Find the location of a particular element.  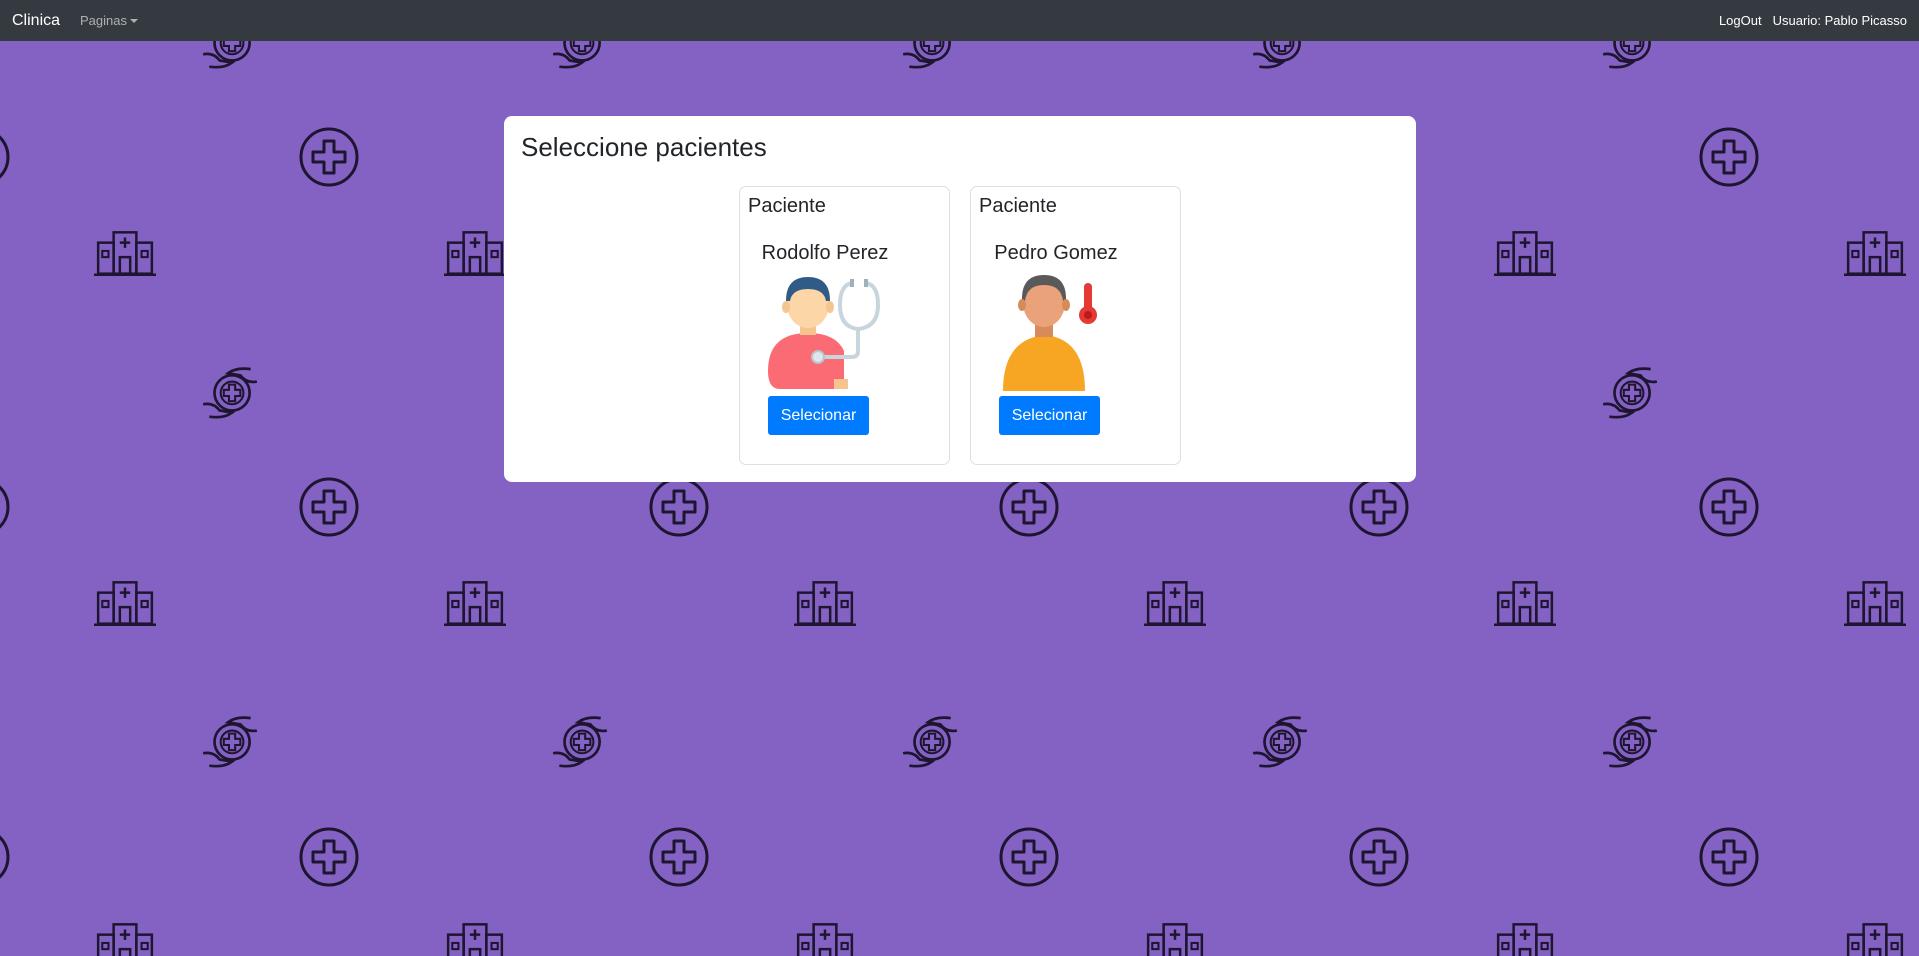

patient-thermometer-icon is located at coordinates (1050, 333).